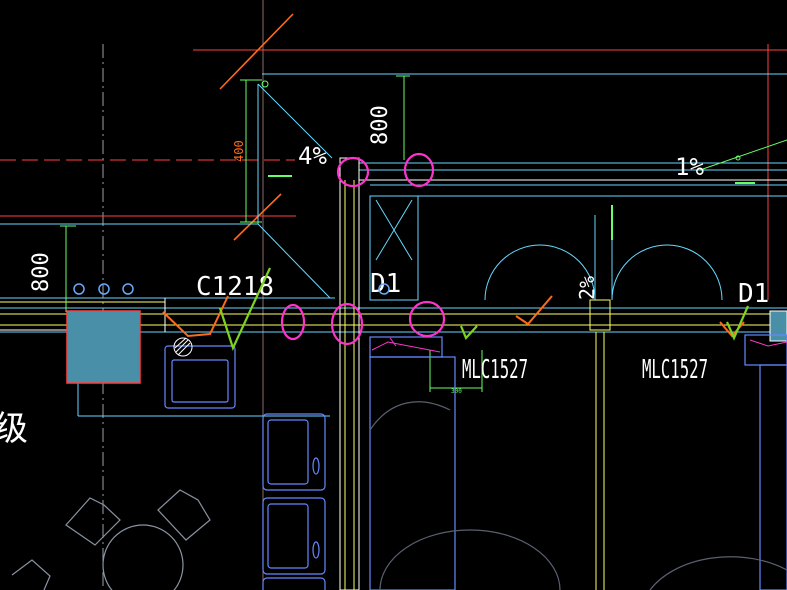 The width and height of the screenshot is (787, 590). What do you see at coordinates (587, 288) in the screenshot?
I see `slope-2-label: 2%` at bounding box center [587, 288].